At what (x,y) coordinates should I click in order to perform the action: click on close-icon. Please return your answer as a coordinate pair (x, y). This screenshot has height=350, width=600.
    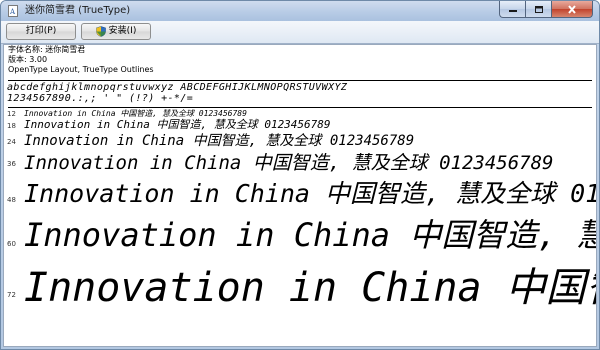
    Looking at the image, I should click on (572, 9).